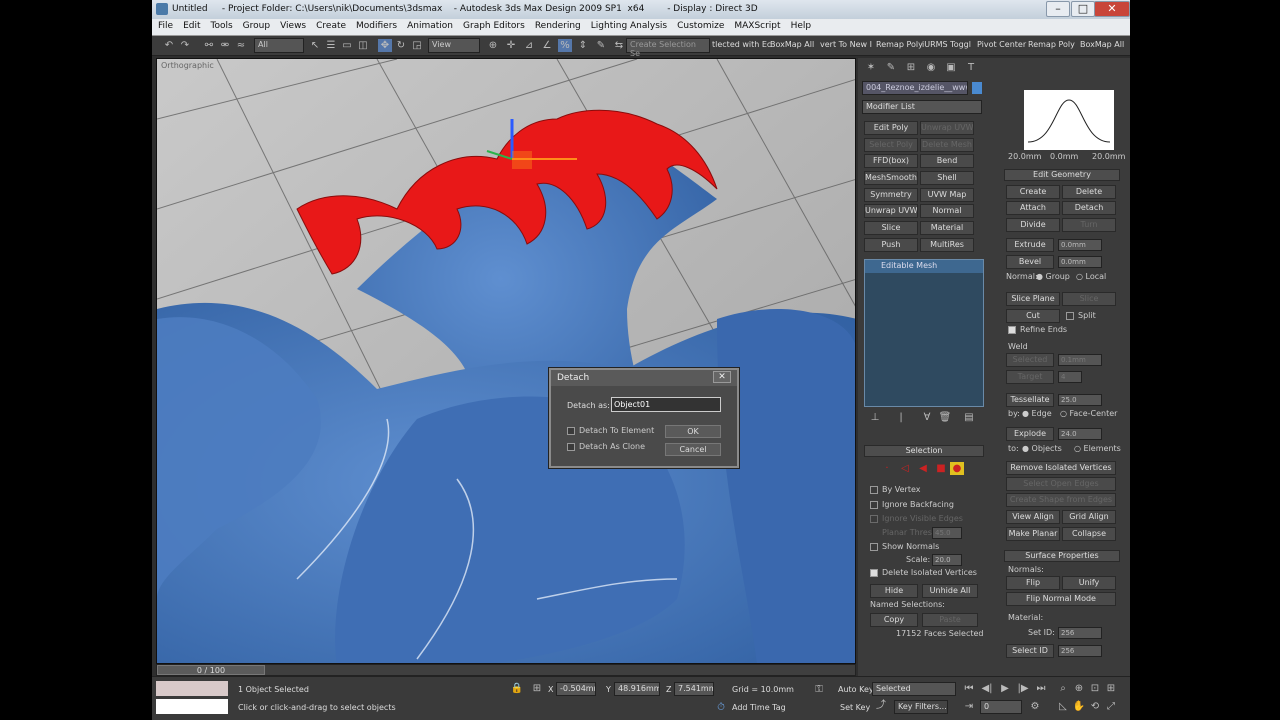  I want to click on reference-coordinate-dropdown: View, so click(454, 45).